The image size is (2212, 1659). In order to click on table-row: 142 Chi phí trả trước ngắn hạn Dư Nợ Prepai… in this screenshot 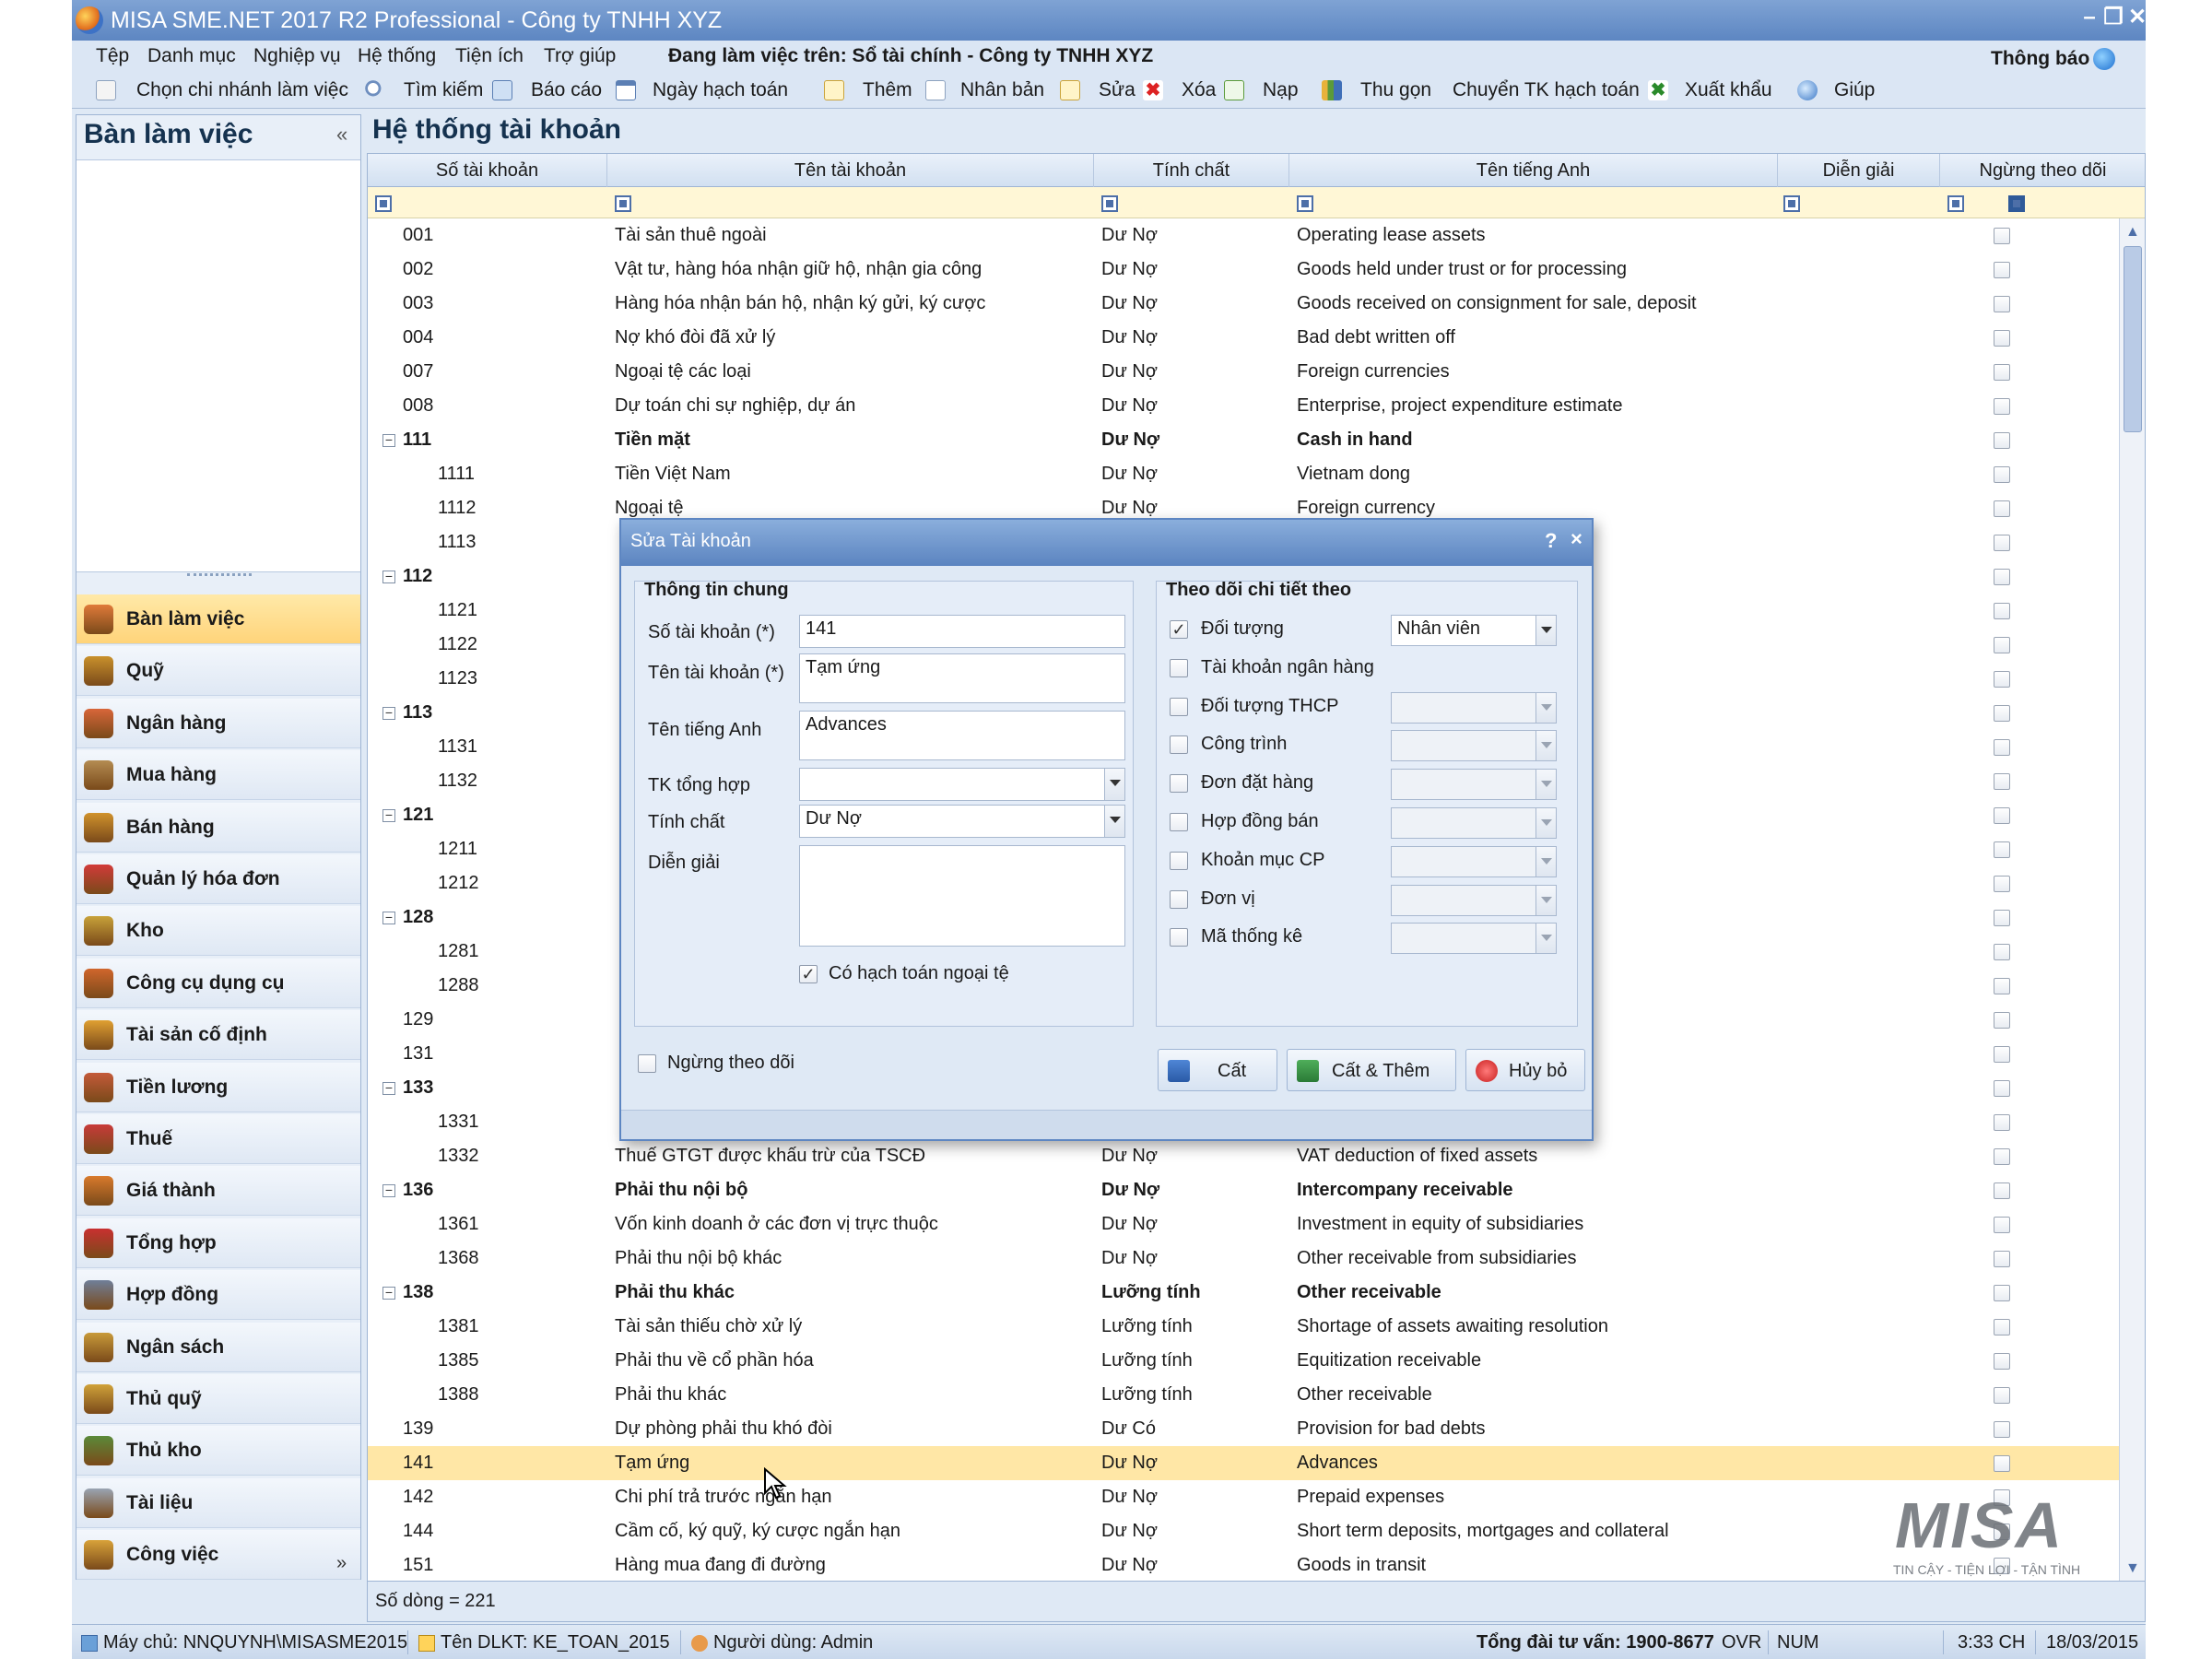, I will do `click(1243, 1497)`.